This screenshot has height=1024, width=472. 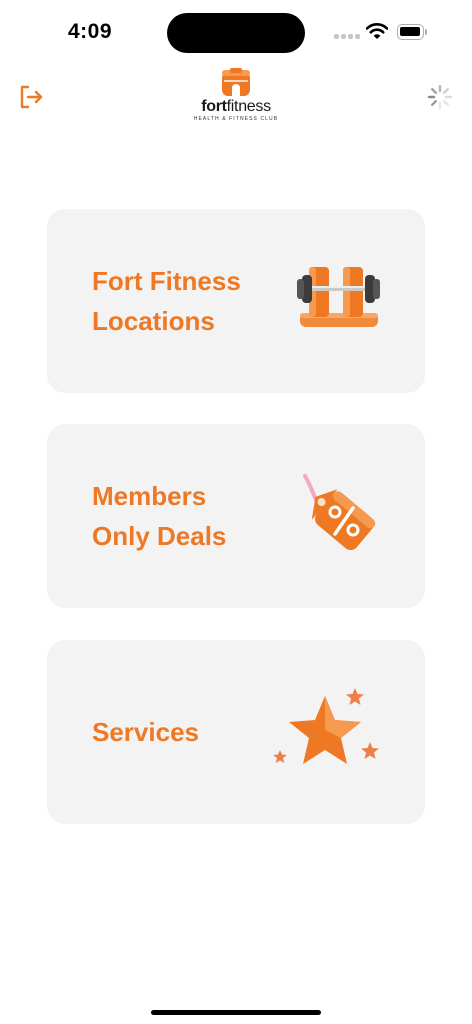 I want to click on wifi-icon, so click(x=377, y=31).